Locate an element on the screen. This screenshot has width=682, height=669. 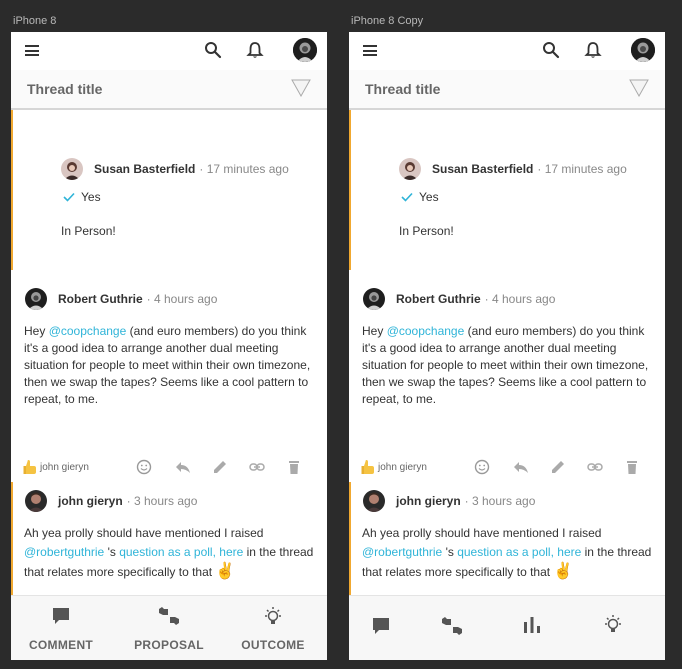
nav-proposal: PROPOSAL is located at coordinates (169, 628).